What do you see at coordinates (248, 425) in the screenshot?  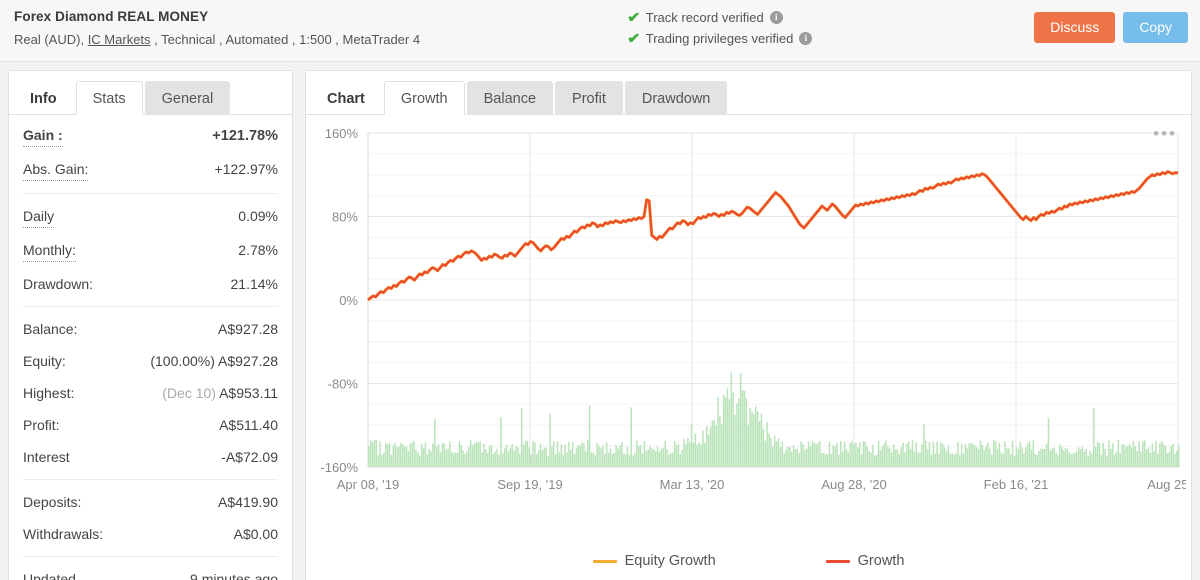 I see `stat-value: A$511.40` at bounding box center [248, 425].